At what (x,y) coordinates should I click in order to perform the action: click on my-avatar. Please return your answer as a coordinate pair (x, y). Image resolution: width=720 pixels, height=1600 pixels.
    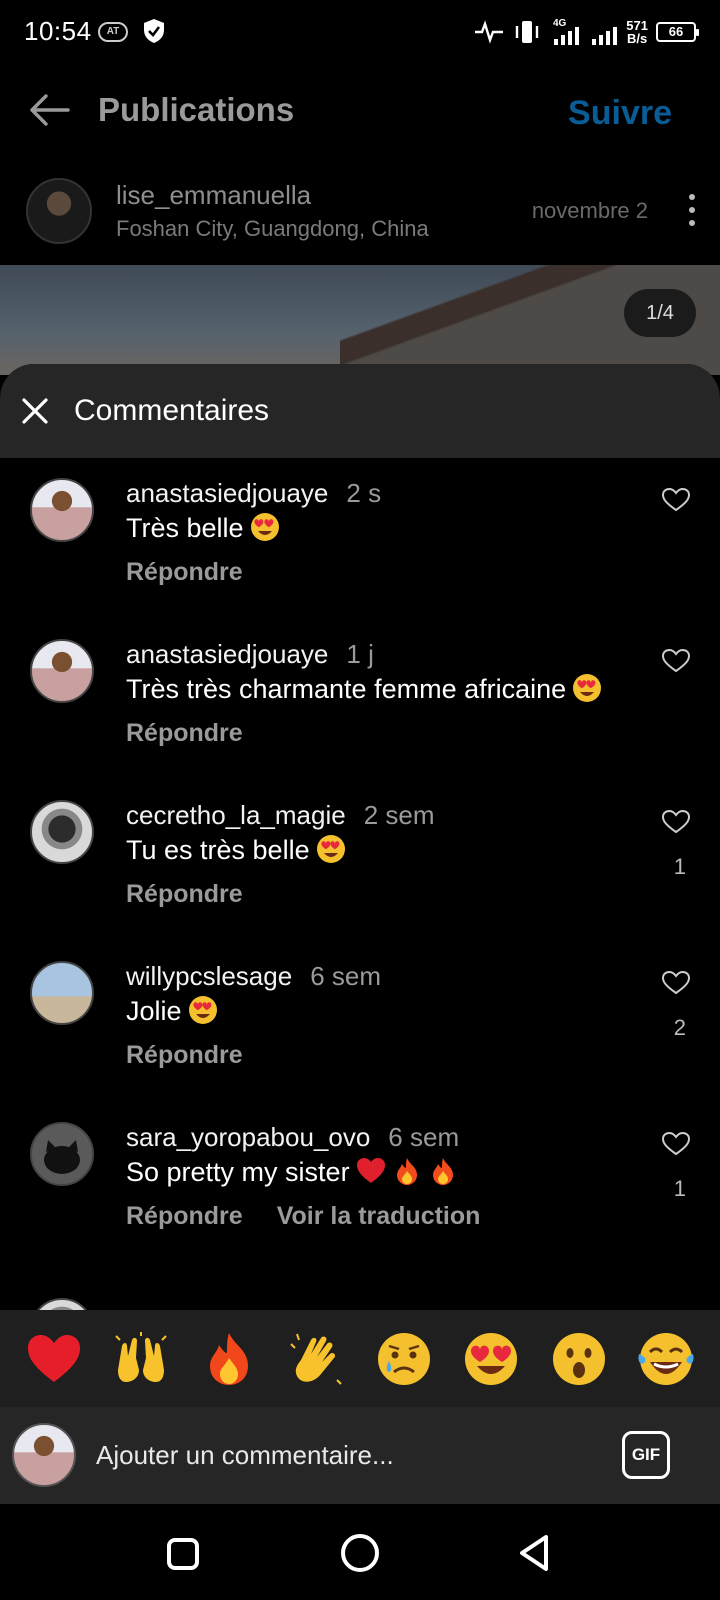
    Looking at the image, I should click on (44, 1455).